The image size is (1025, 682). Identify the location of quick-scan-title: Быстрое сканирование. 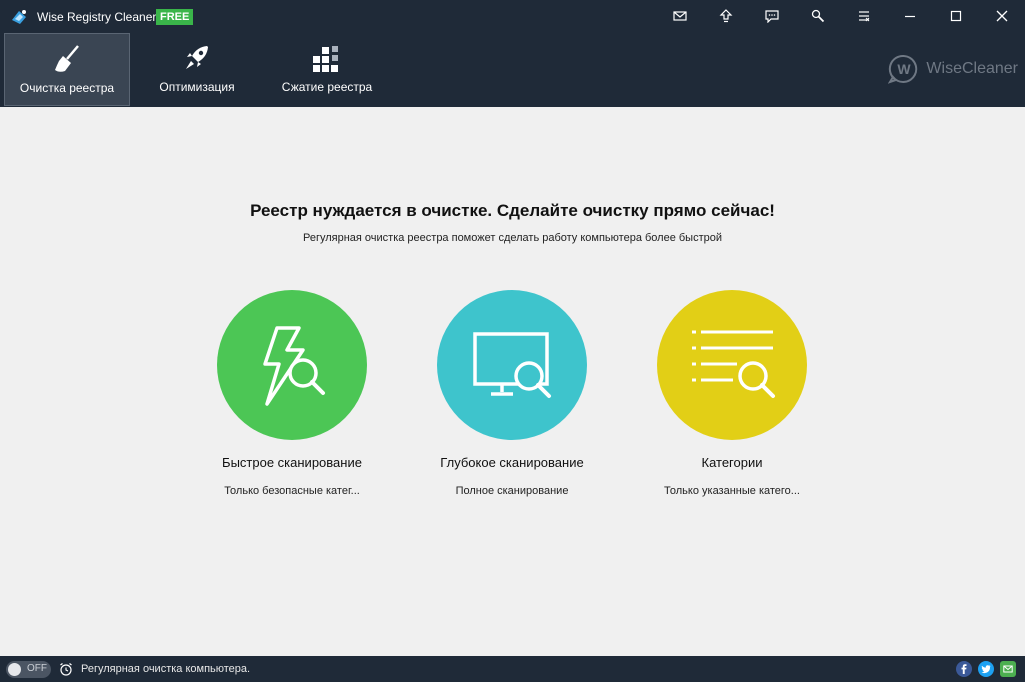
(292, 462).